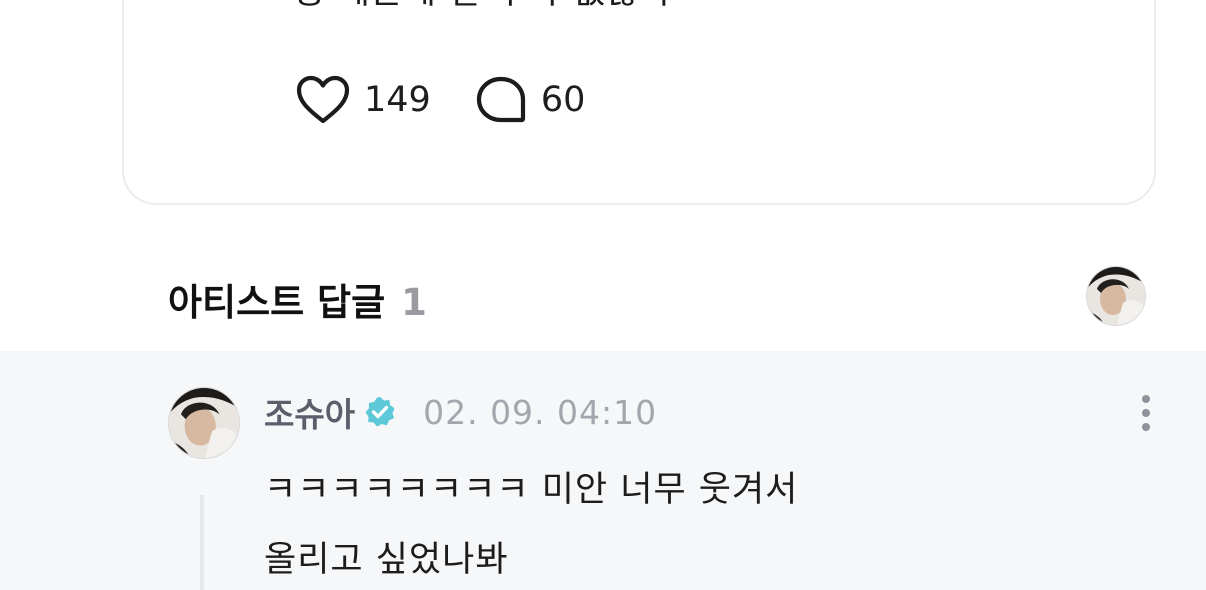 This screenshot has width=1206, height=590. I want to click on comment-count: 60, so click(563, 100).